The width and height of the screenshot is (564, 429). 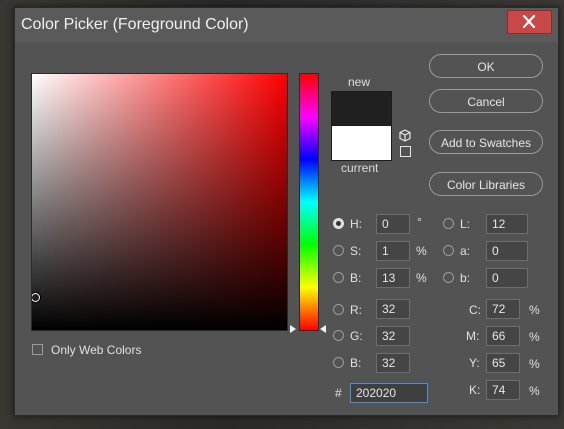 What do you see at coordinates (338, 250) in the screenshot?
I see `saturation-radio` at bounding box center [338, 250].